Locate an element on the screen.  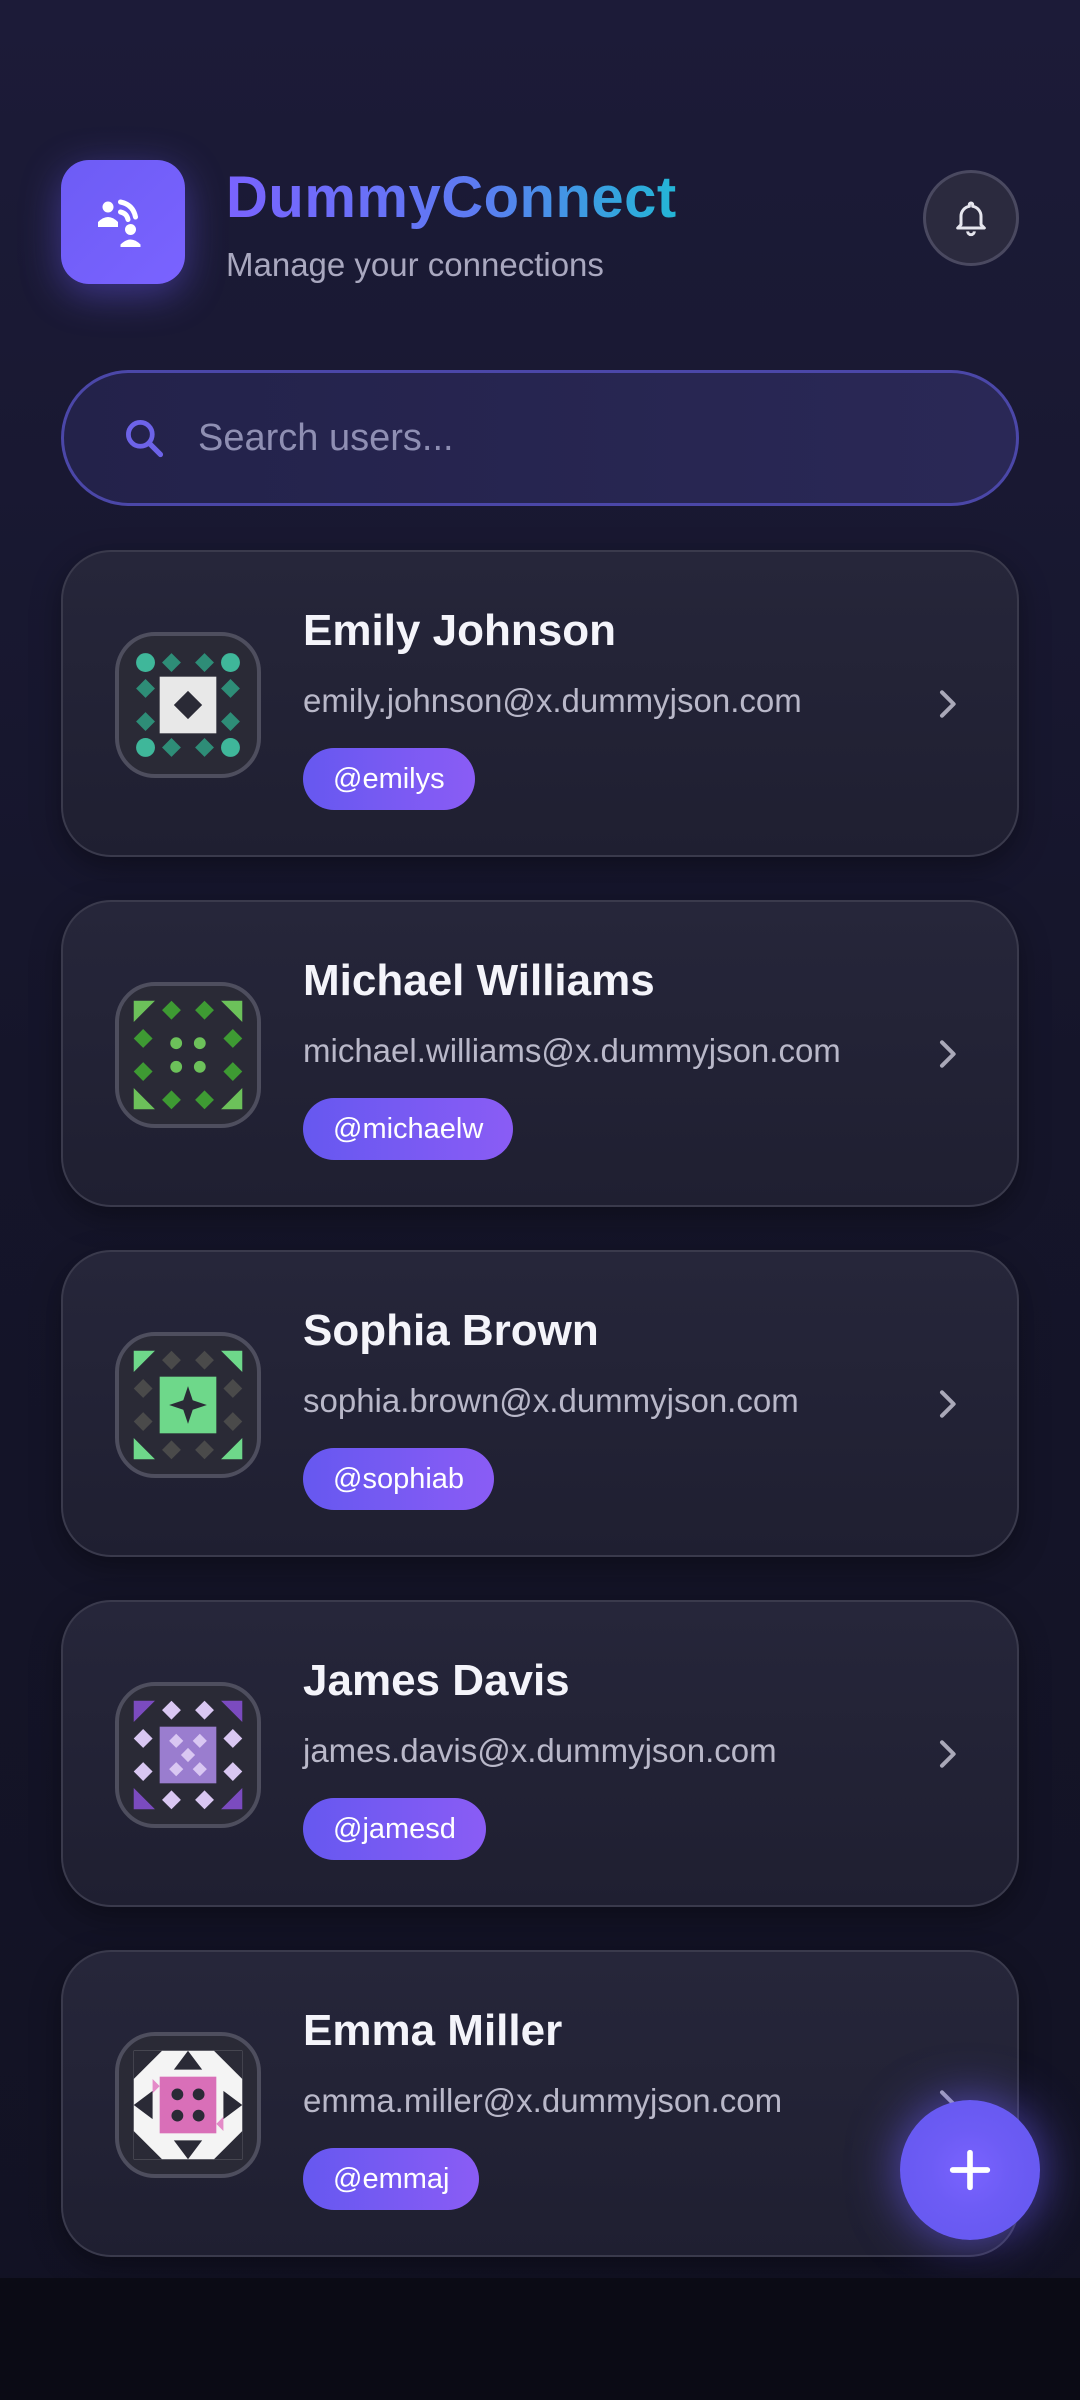
user-email: sophia.brown@x.dummyjson.com is located at coordinates (551, 1400).